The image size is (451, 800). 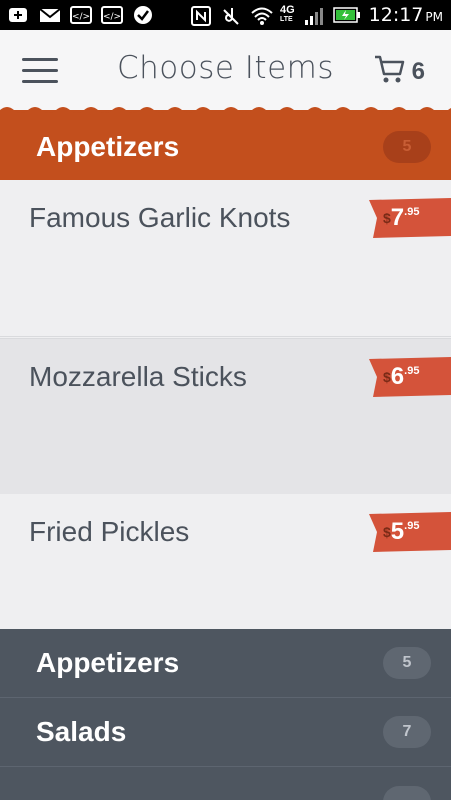 I want to click on clock-time: 12:17, so click(x=396, y=15).